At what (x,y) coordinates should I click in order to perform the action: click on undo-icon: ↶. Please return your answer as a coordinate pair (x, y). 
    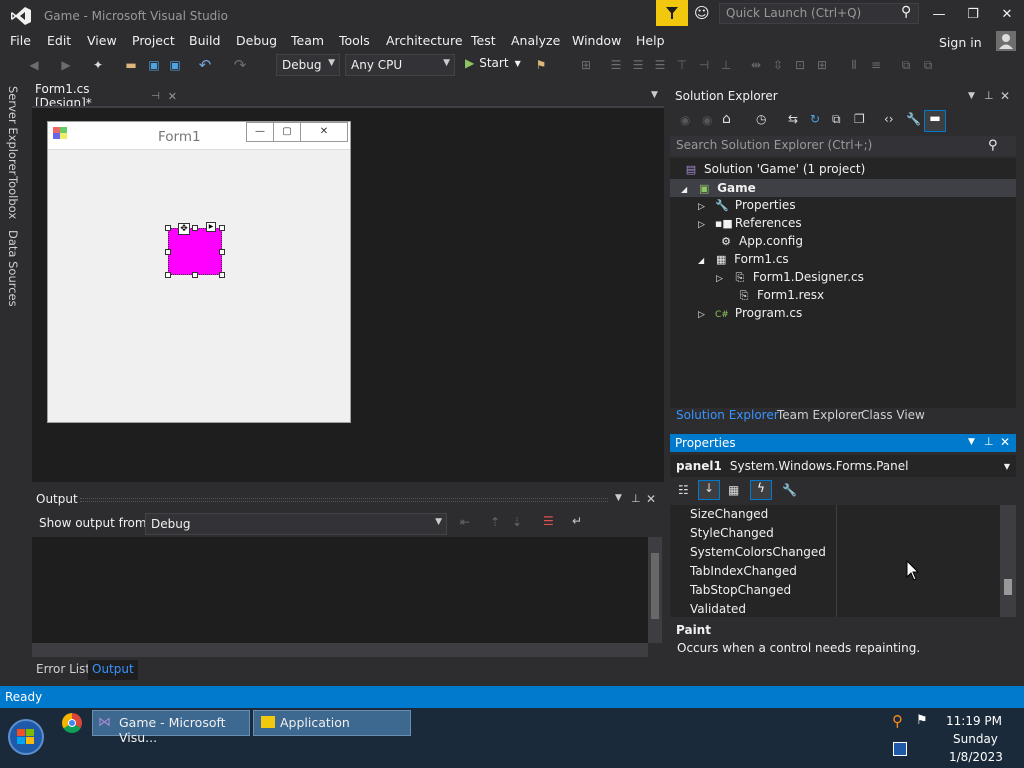
    Looking at the image, I should click on (205, 65).